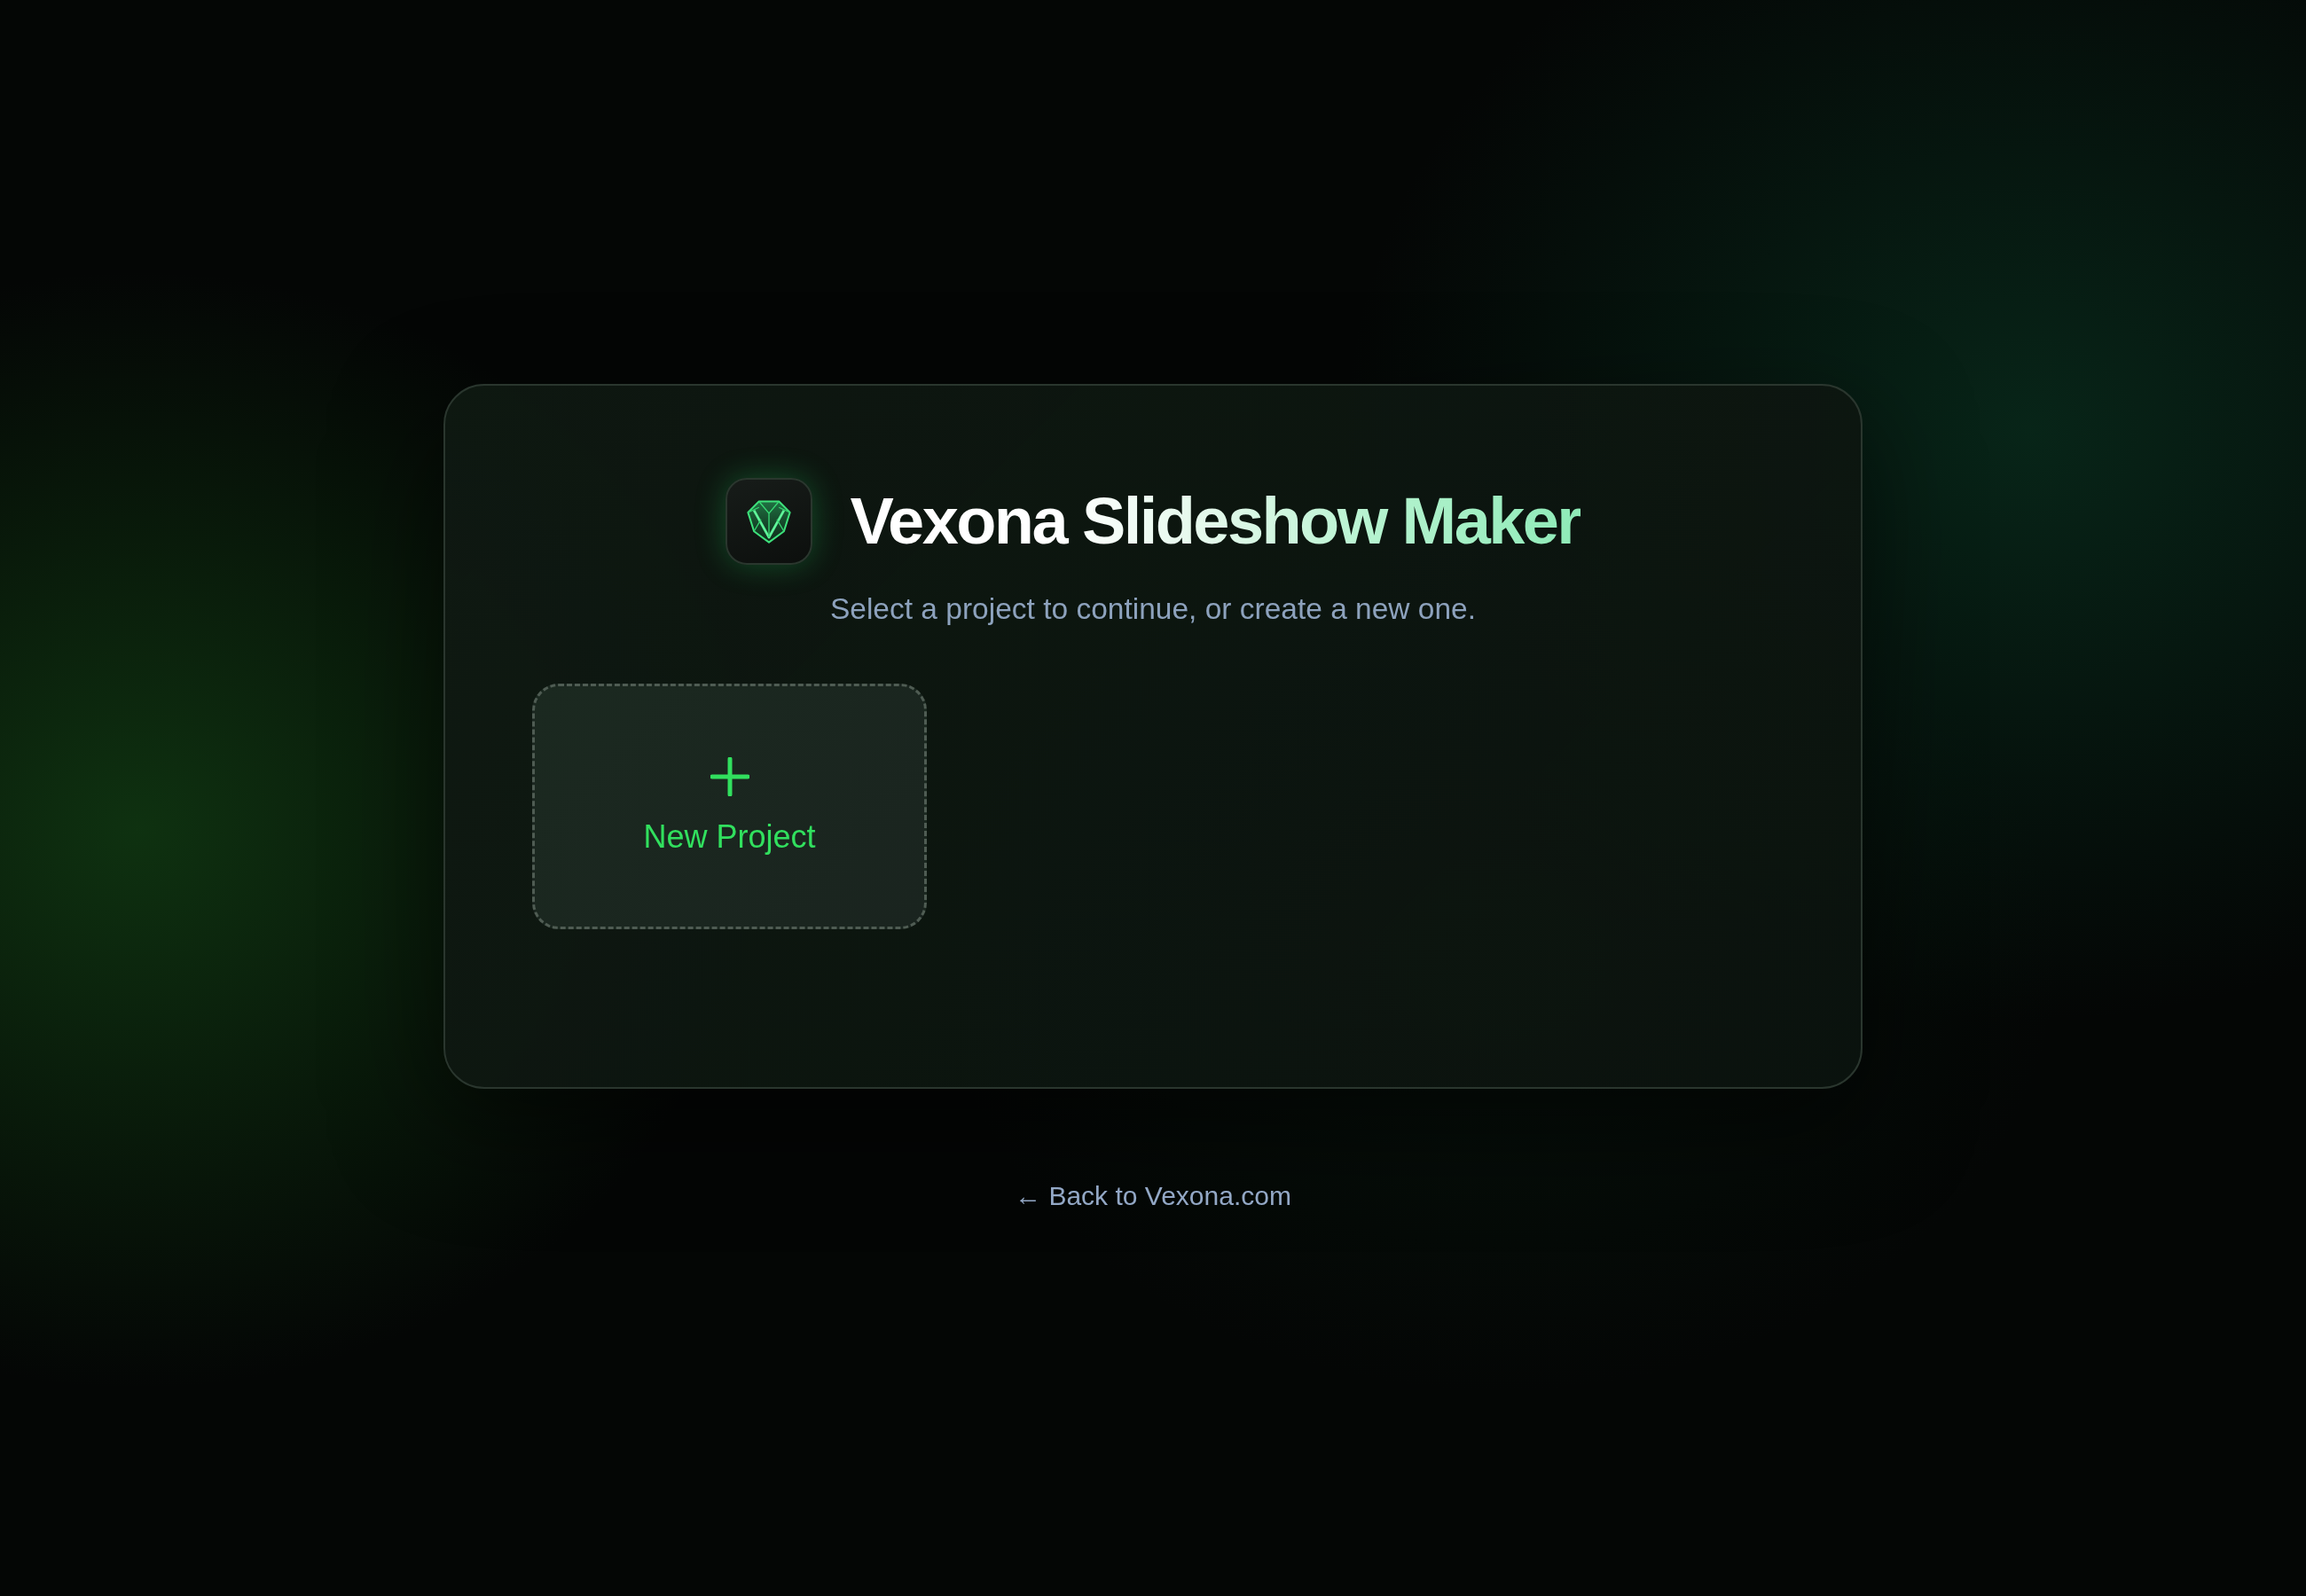 Image resolution: width=2306 pixels, height=1596 pixels. I want to click on back-link: ← Back to Vexona.com, so click(1153, 1196).